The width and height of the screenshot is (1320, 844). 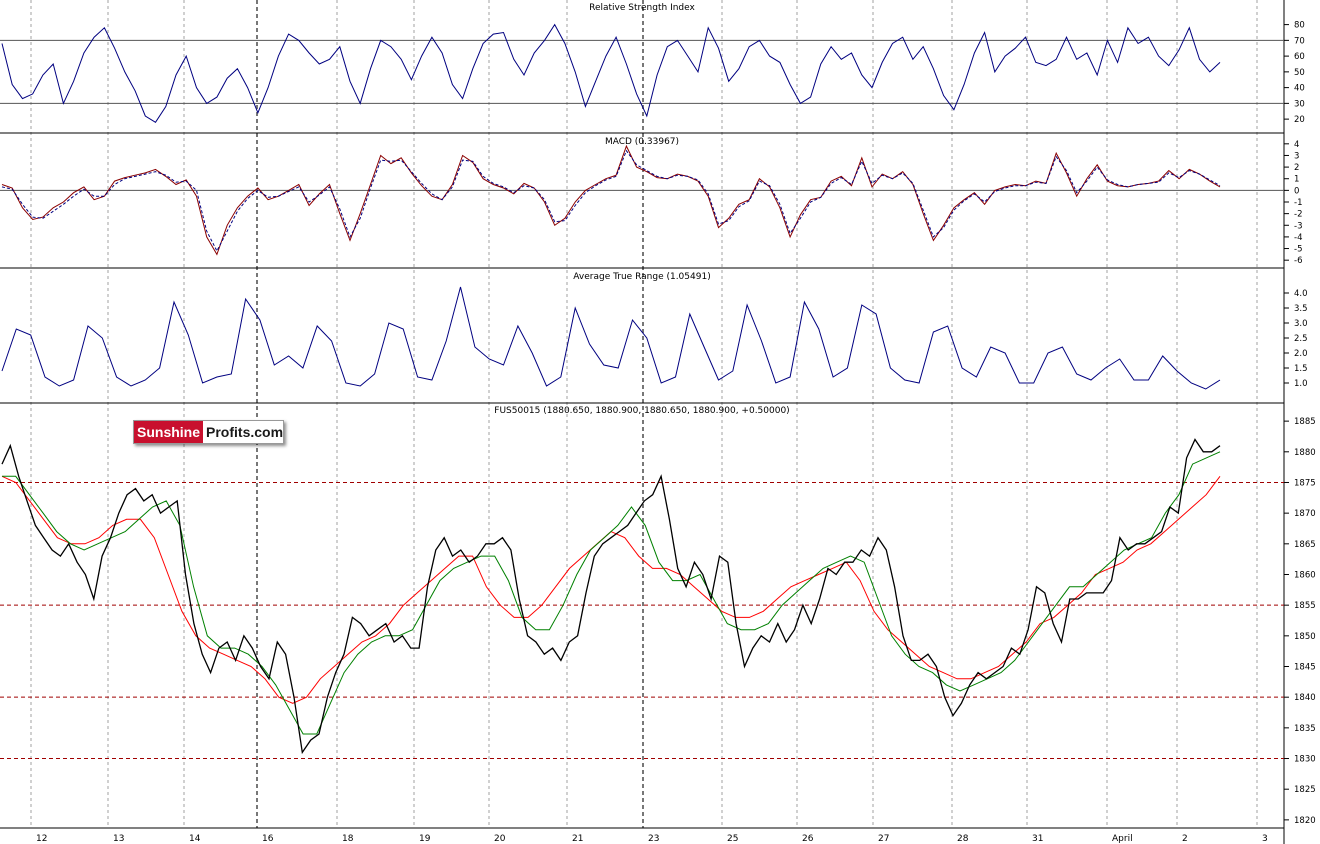 What do you see at coordinates (1301, 339) in the screenshot?
I see `y-tick-label: 2.5` at bounding box center [1301, 339].